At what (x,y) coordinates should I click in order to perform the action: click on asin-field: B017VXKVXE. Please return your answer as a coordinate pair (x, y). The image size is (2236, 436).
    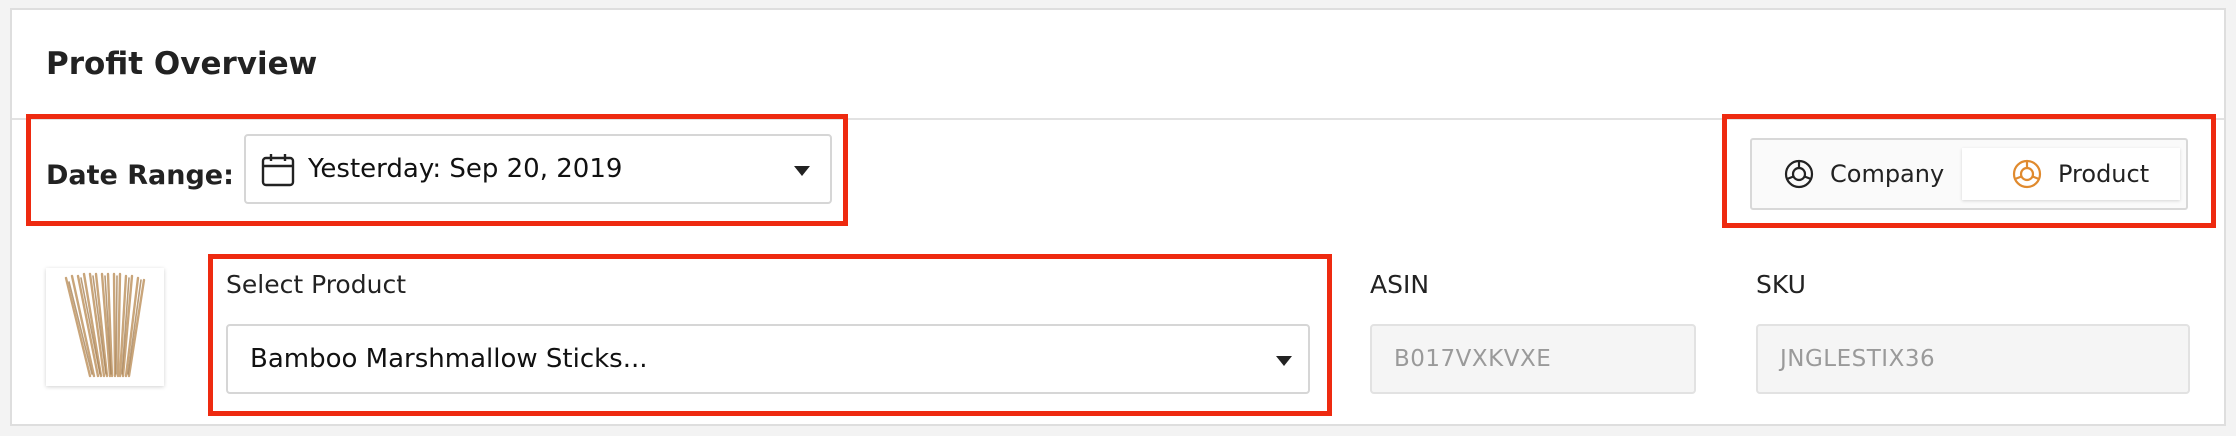
    Looking at the image, I should click on (1533, 359).